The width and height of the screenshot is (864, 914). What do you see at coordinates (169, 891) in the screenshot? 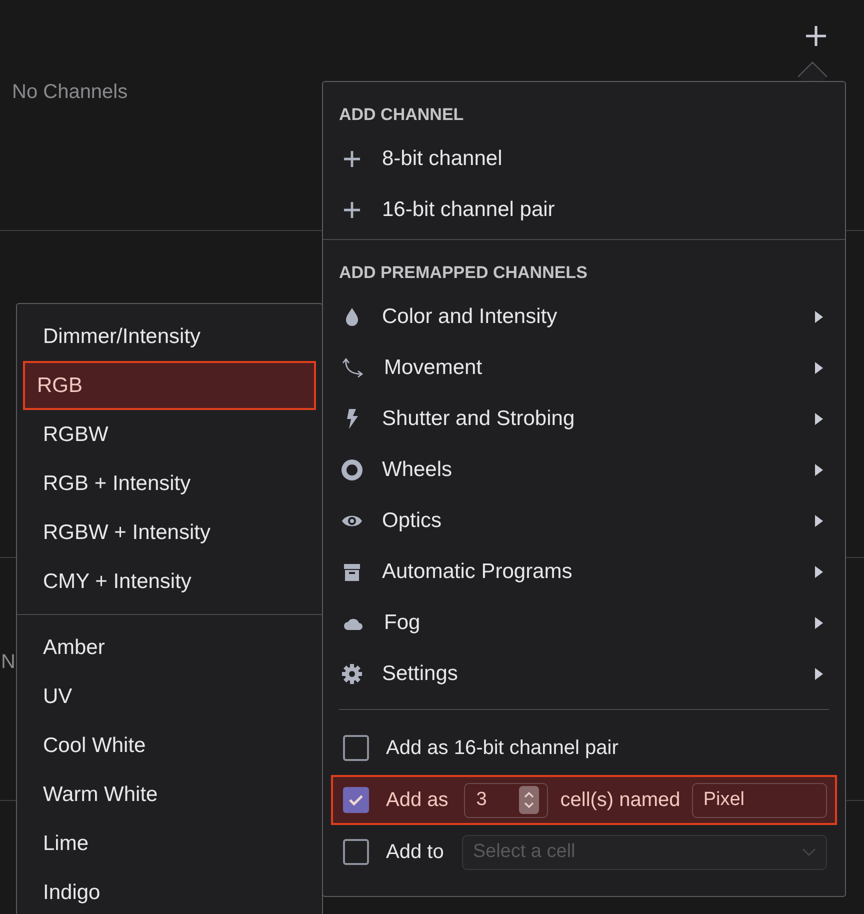
I see `submenu-item: Indigo` at bounding box center [169, 891].